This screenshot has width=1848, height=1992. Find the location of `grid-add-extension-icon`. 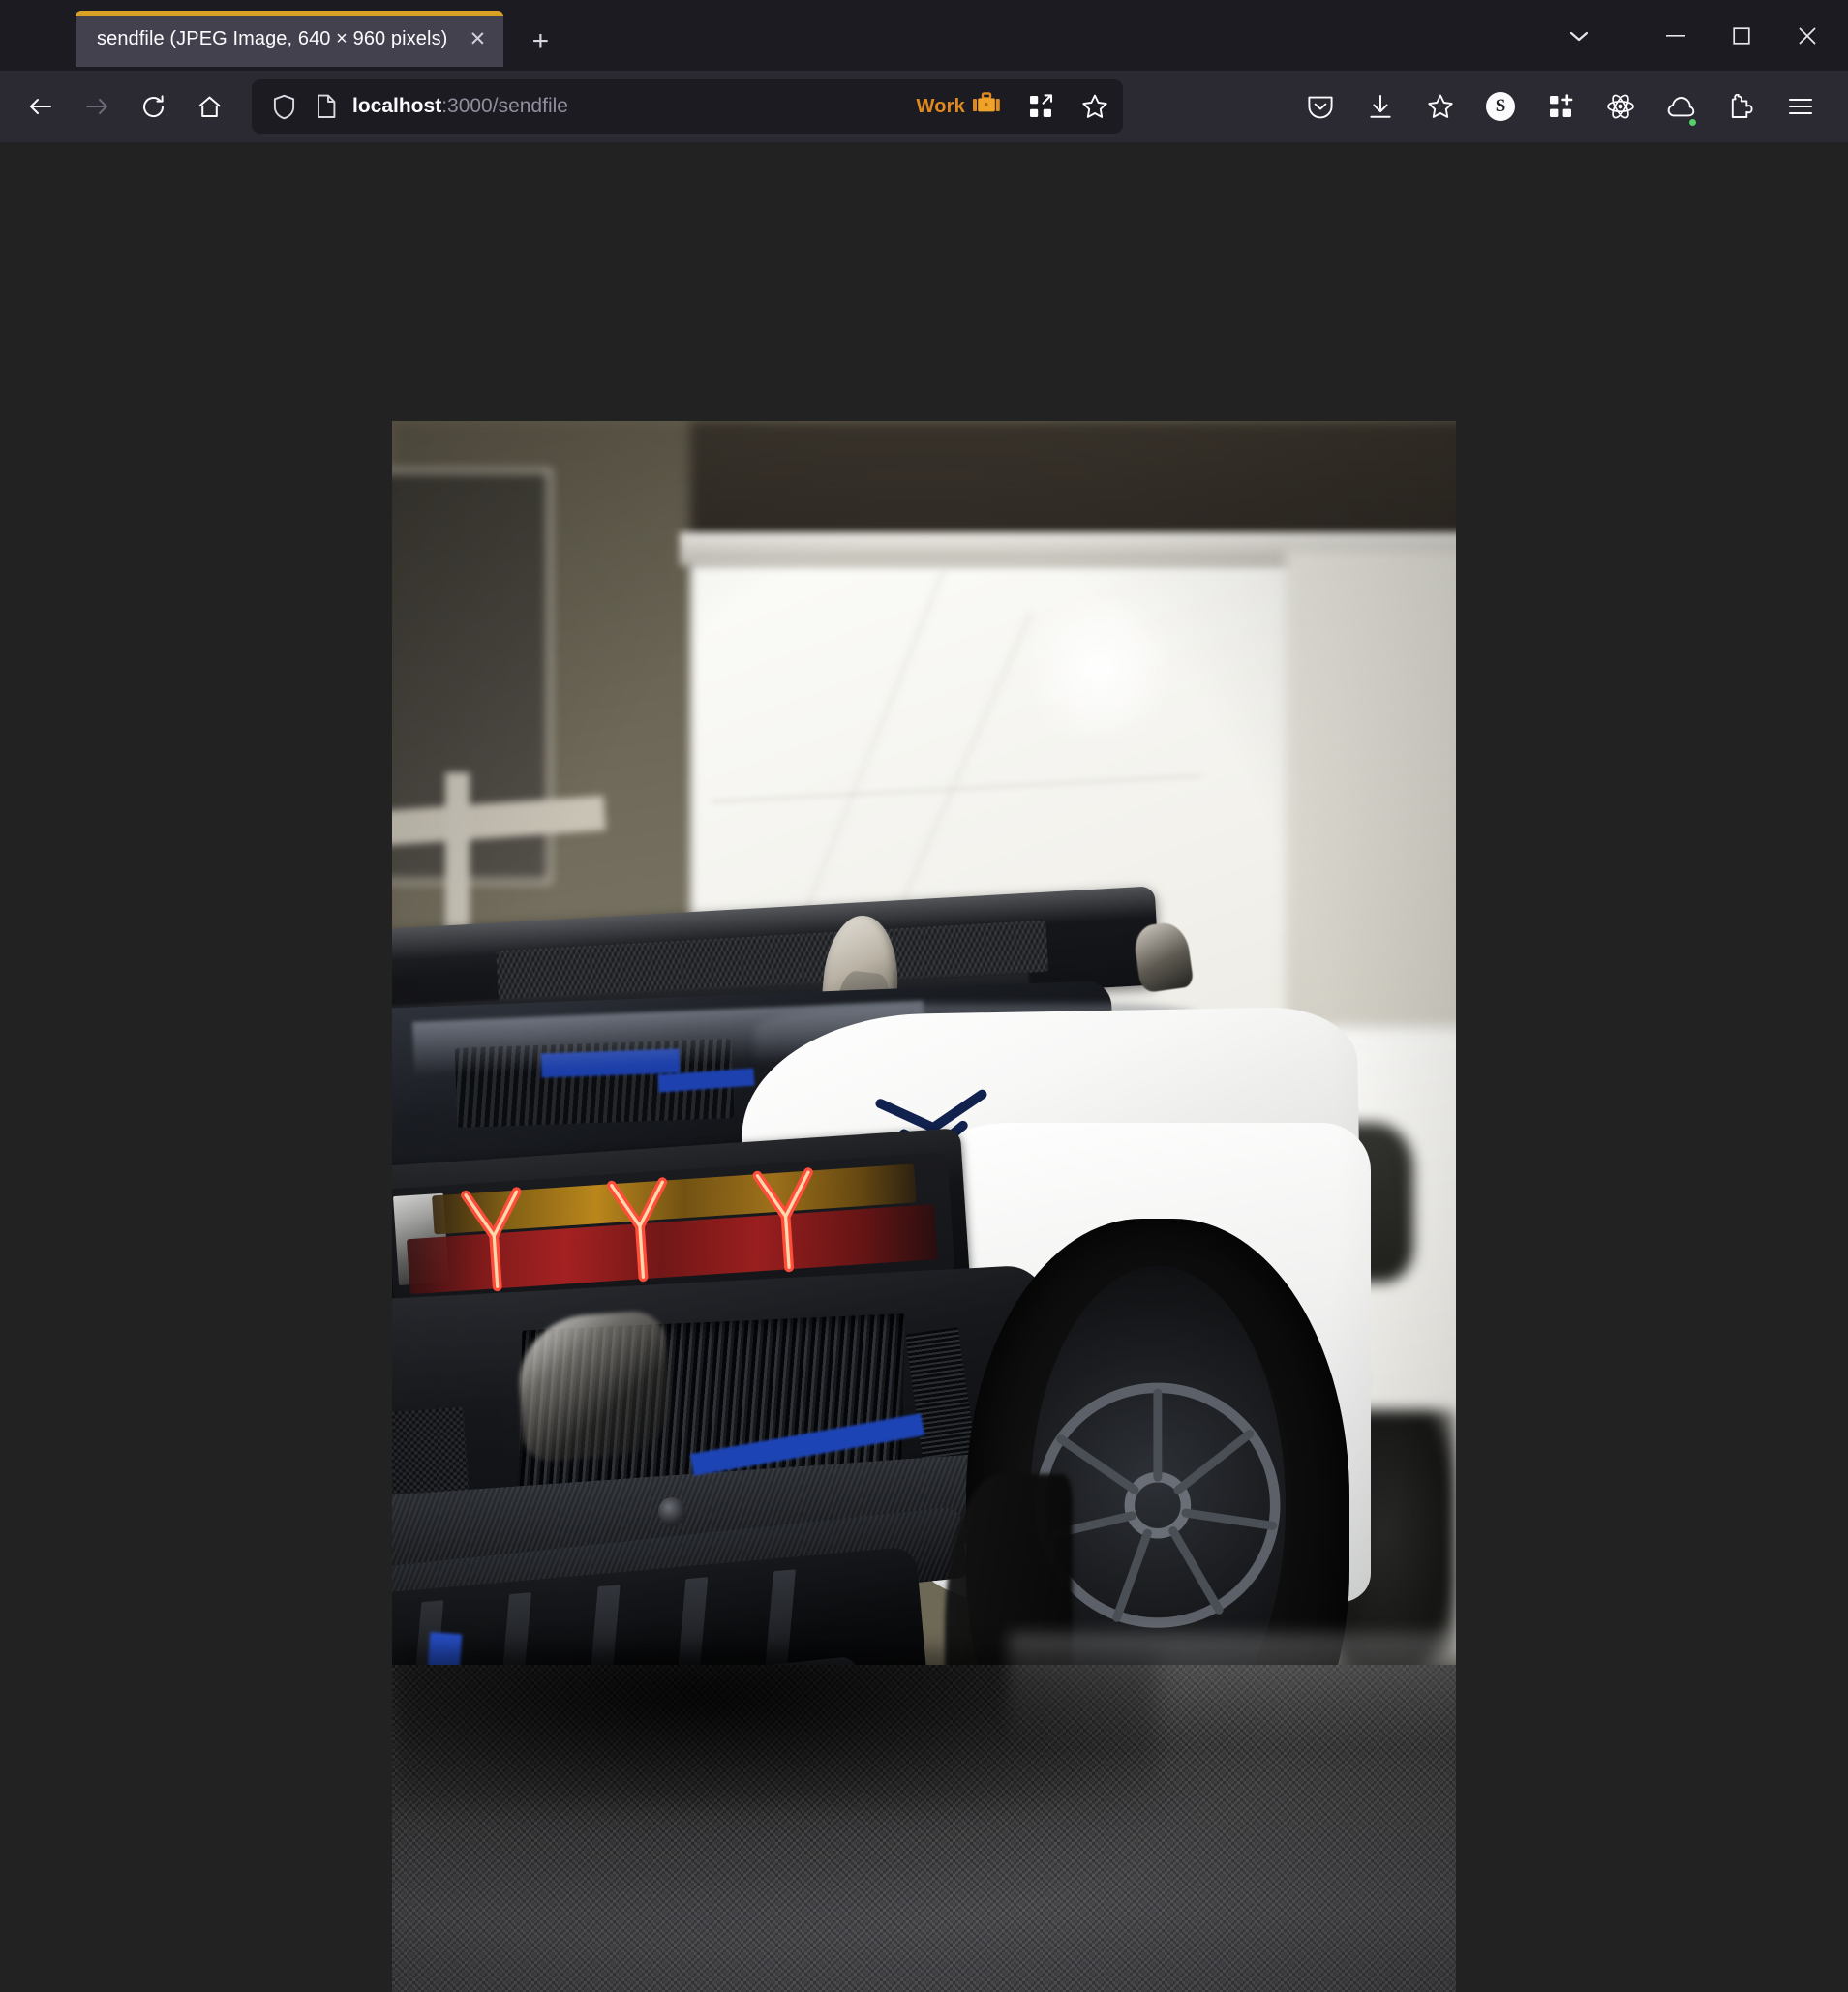

grid-add-extension-icon is located at coordinates (1560, 106).